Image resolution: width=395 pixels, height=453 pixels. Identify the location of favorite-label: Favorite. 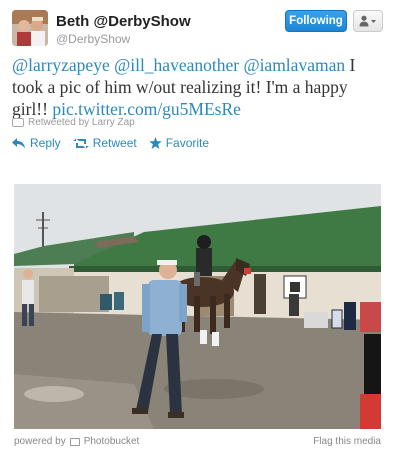
(187, 143).